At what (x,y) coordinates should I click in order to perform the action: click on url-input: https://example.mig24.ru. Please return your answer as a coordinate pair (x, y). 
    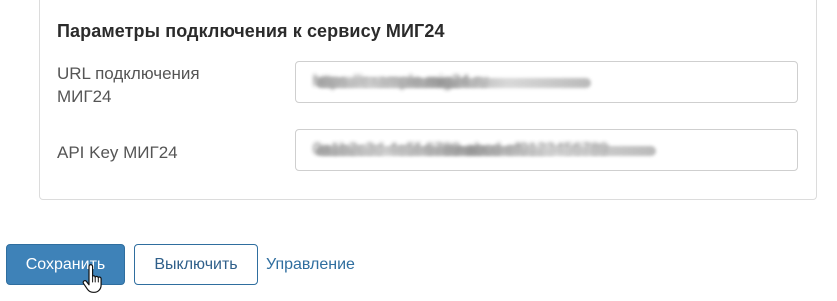
    Looking at the image, I should click on (546, 82).